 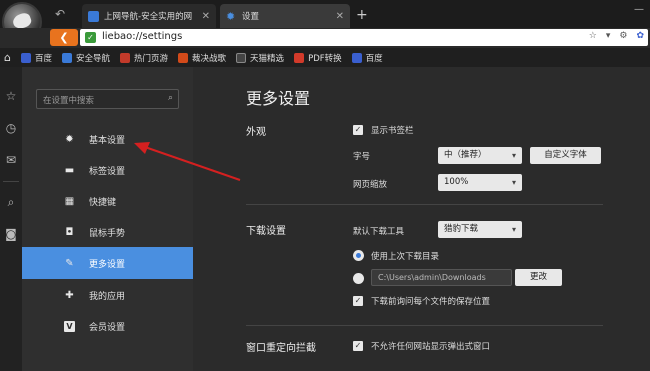 I want to click on gamepad-icon: ◙, so click(x=11, y=234).